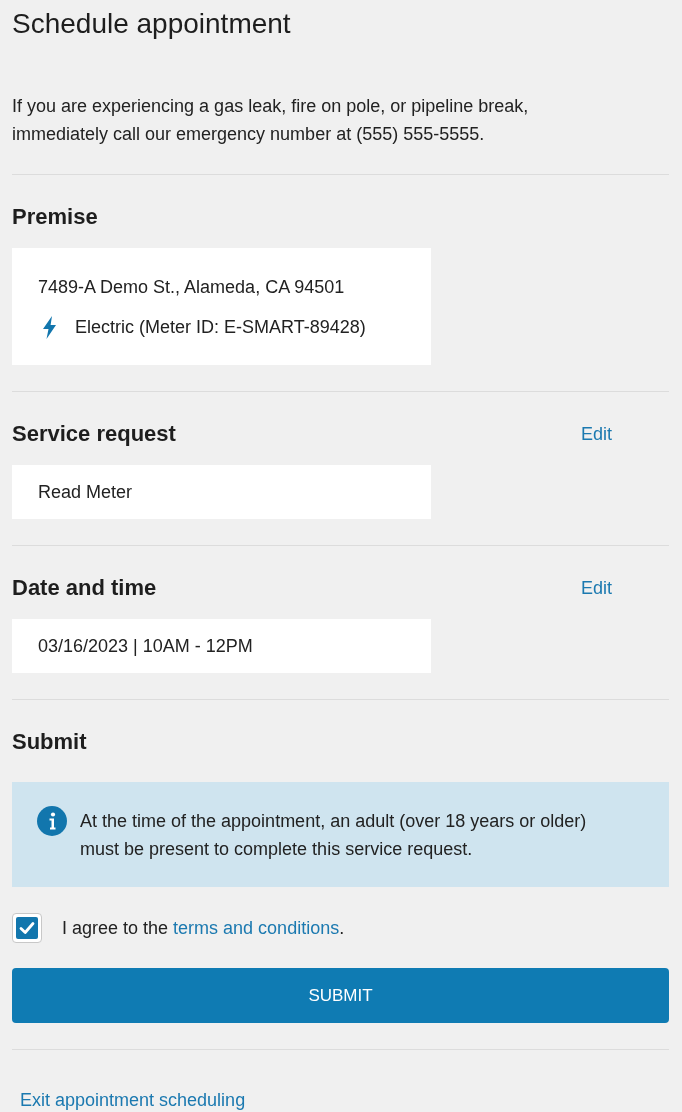 Image resolution: width=682 pixels, height=1112 pixels. What do you see at coordinates (192, 287) in the screenshot?
I see `address-text: 7489-A Demo St., Alameda, CA 94501` at bounding box center [192, 287].